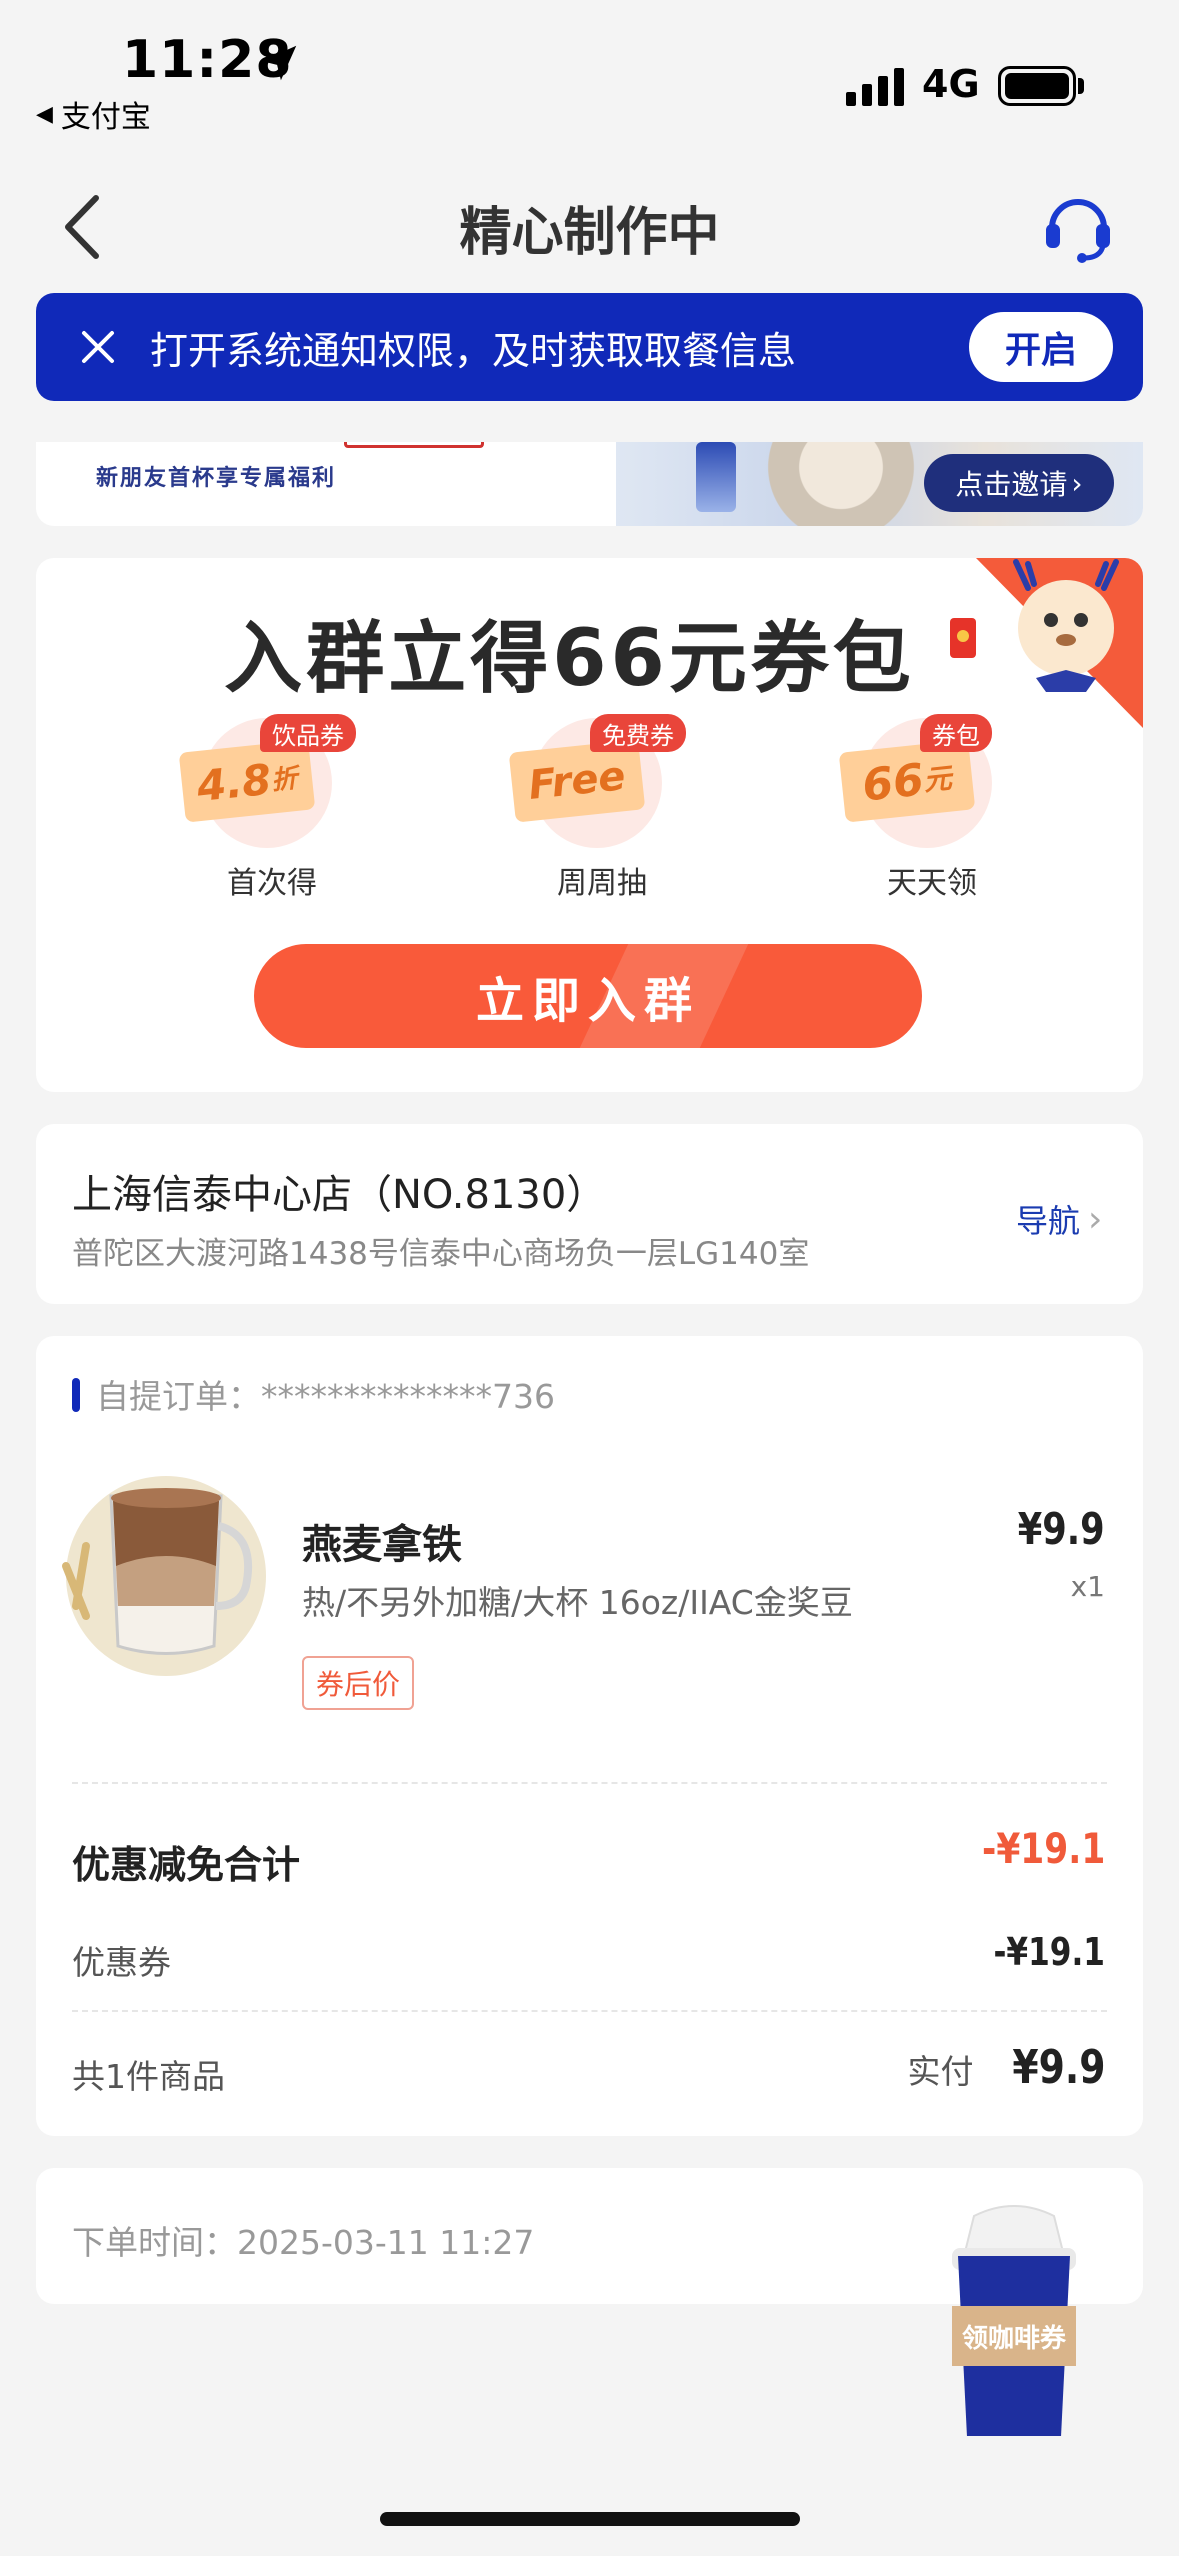  I want to click on battery-tip, so click(1081, 86).